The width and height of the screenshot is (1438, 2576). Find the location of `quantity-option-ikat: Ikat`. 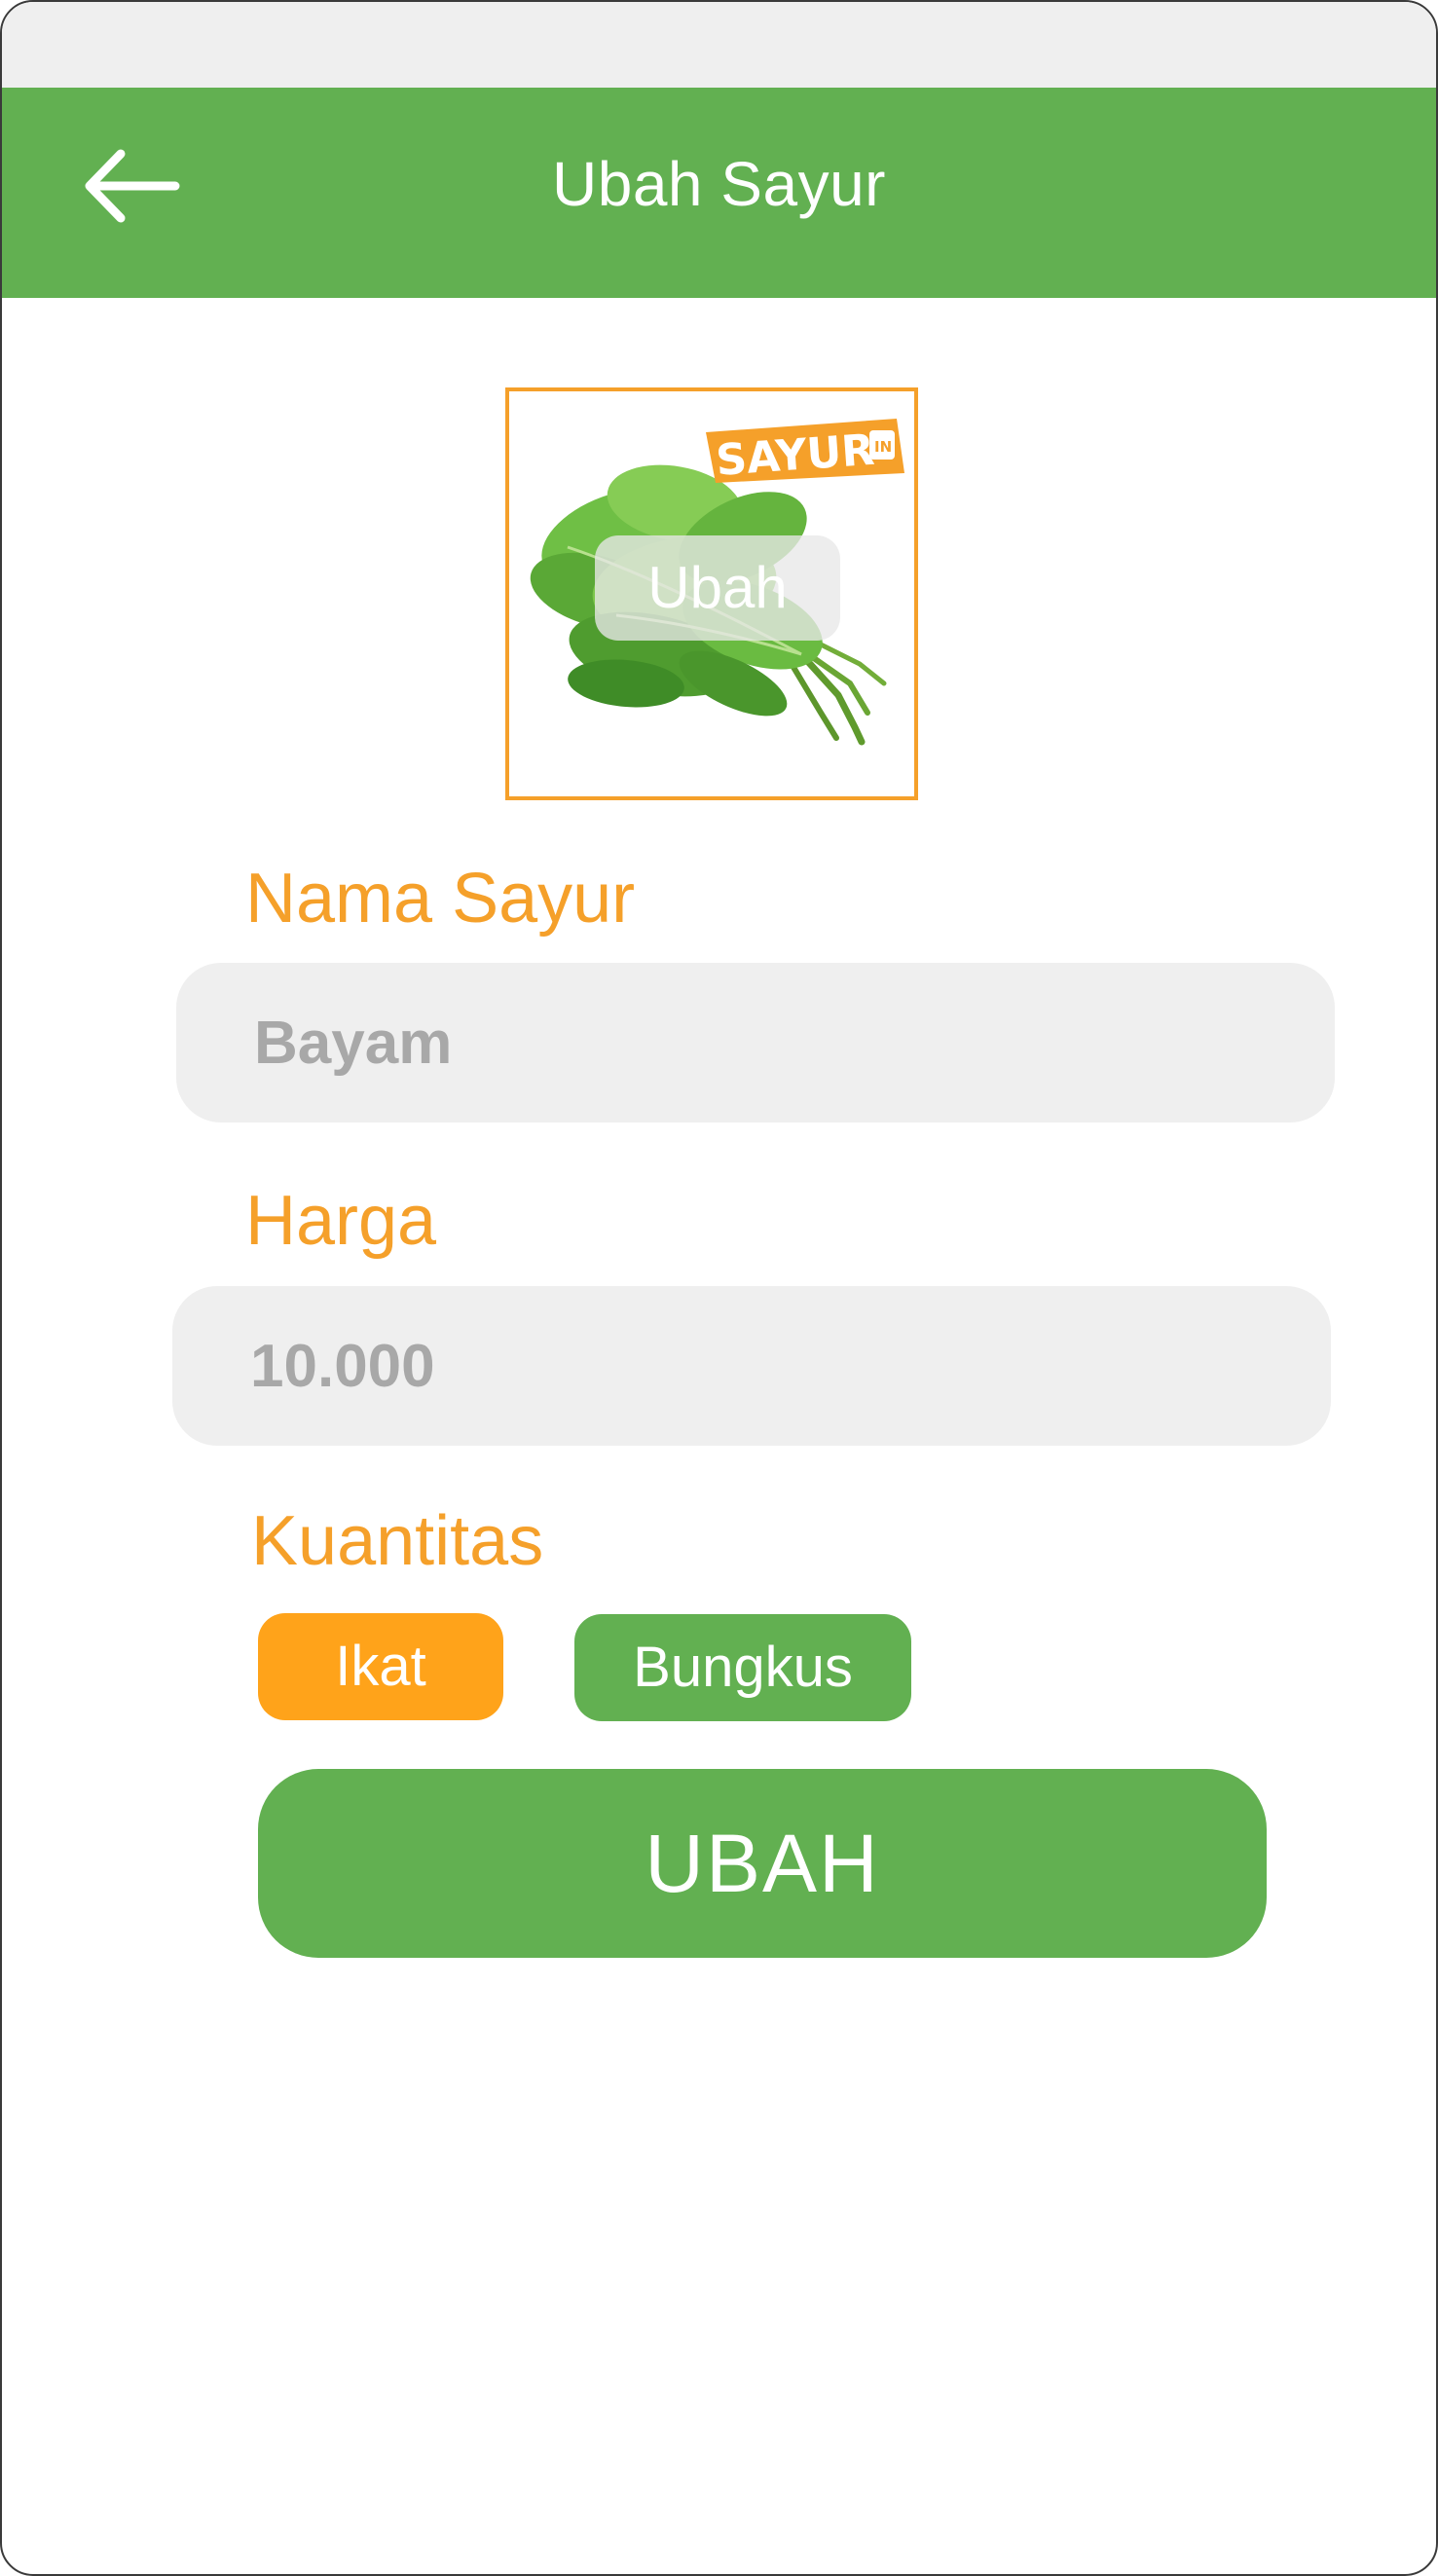

quantity-option-ikat: Ikat is located at coordinates (380, 1666).